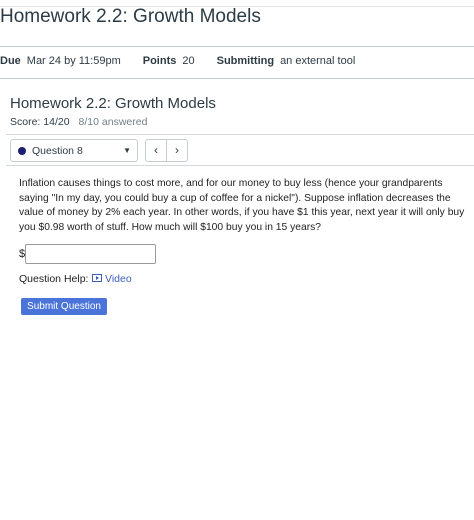  Describe the element at coordinates (159, 61) in the screenshot. I see `points-label: Points` at that location.